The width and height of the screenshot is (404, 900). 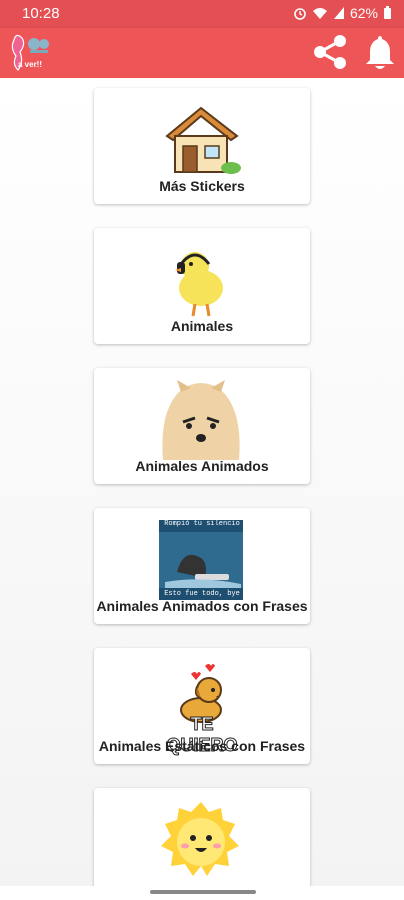 What do you see at coordinates (30, 64) in the screenshot?
I see `logo-text: a ver!!` at bounding box center [30, 64].